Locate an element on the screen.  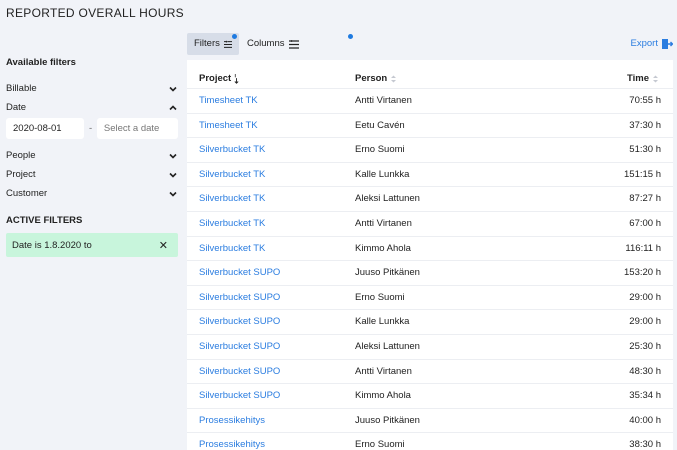
table-row: Silverbucket SUPO Erno Suomi 29:00 h is located at coordinates (430, 298).